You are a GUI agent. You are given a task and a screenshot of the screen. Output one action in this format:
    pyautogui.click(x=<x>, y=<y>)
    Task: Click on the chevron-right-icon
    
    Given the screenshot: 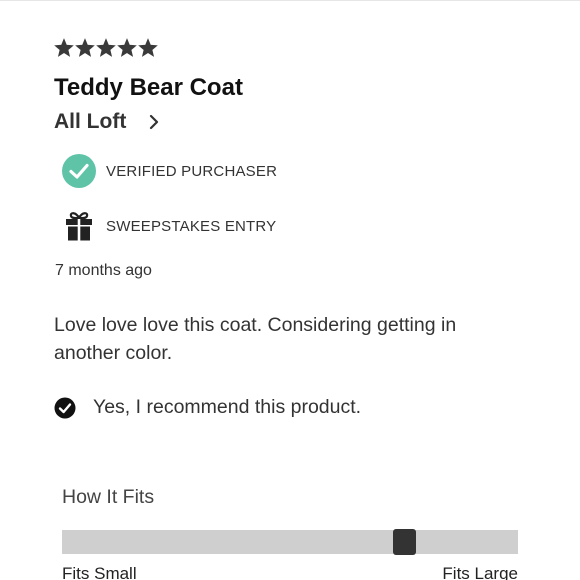 What is the action you would take?
    pyautogui.click(x=154, y=122)
    